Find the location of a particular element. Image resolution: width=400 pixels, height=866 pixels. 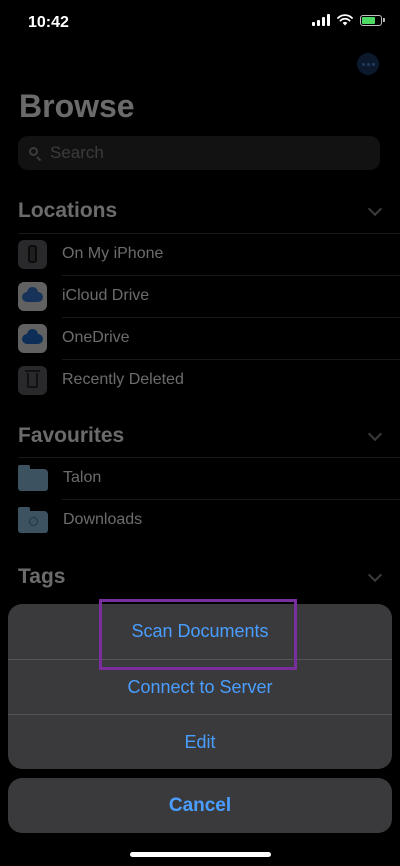

cancel-button: Cancel is located at coordinates (200, 805).